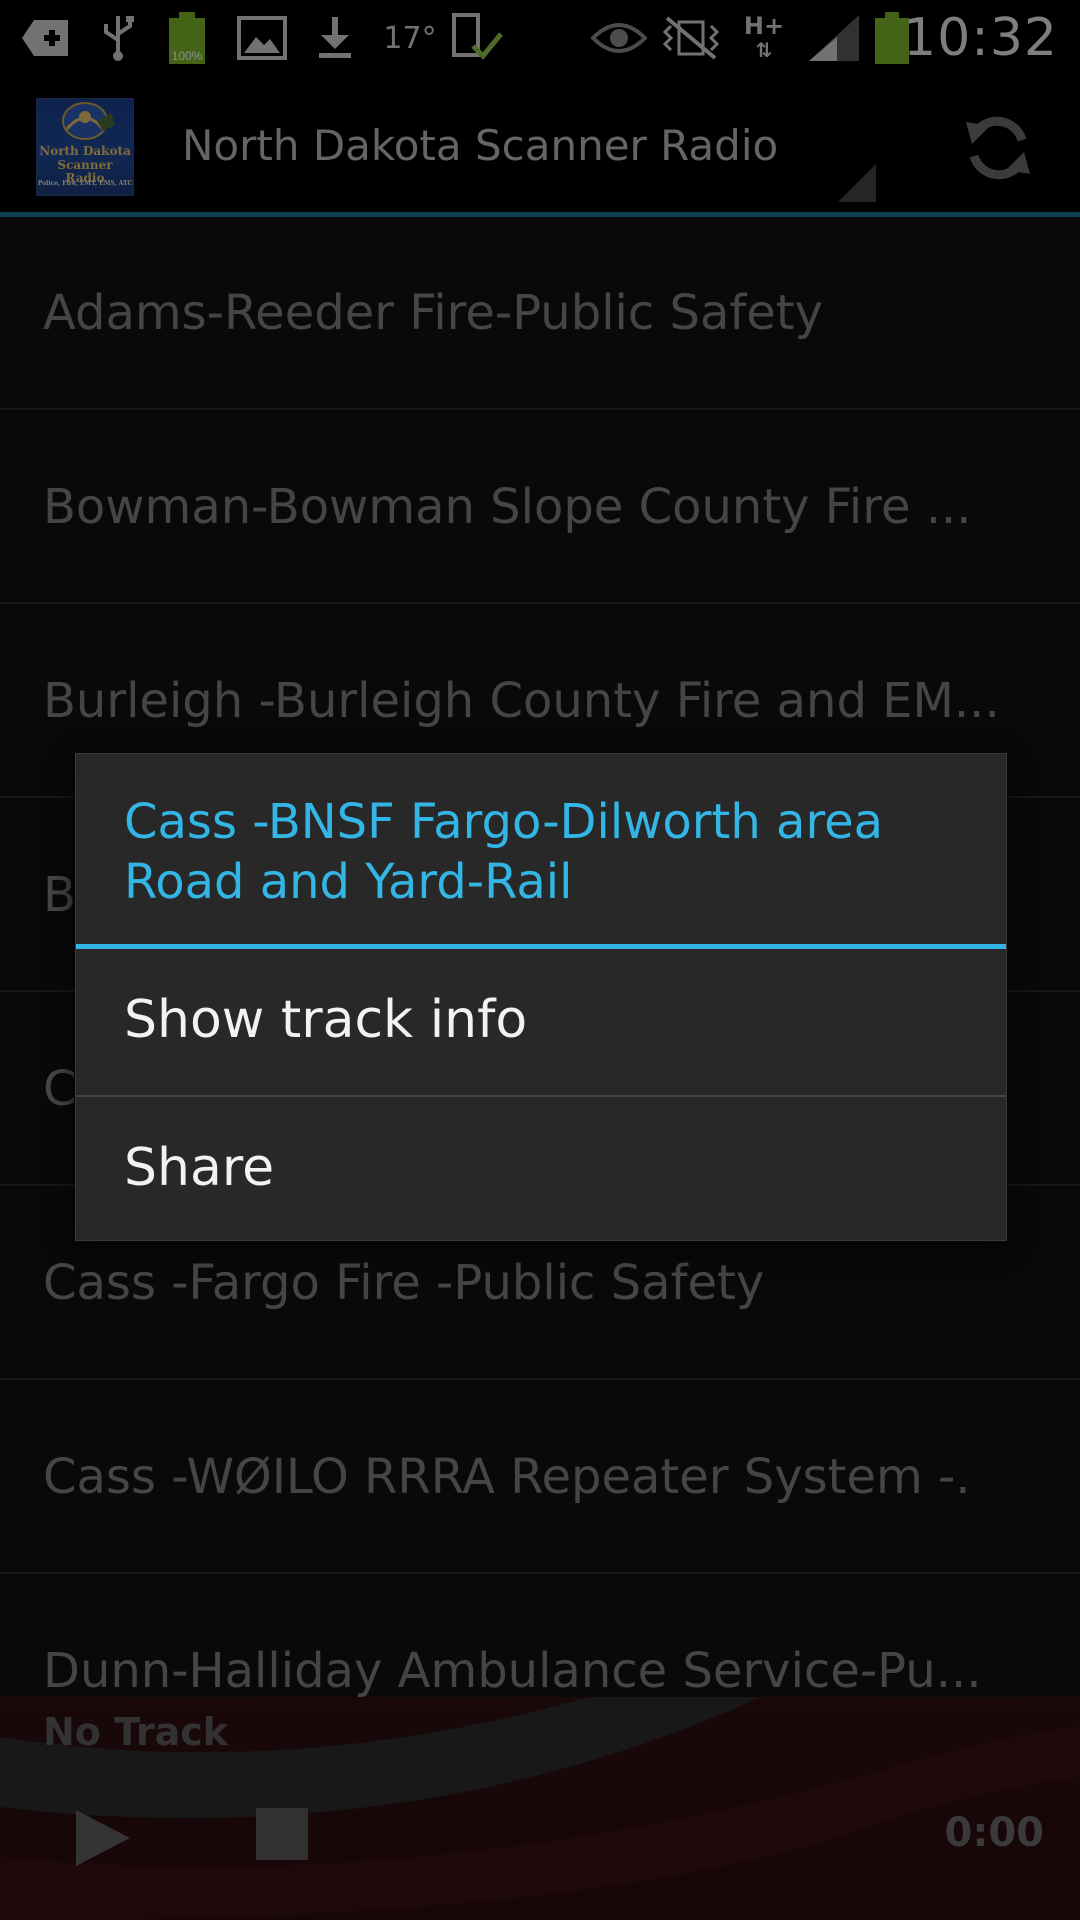 This screenshot has height=1920, width=1080. I want to click on menu-item-label: Show track info, so click(326, 1020).